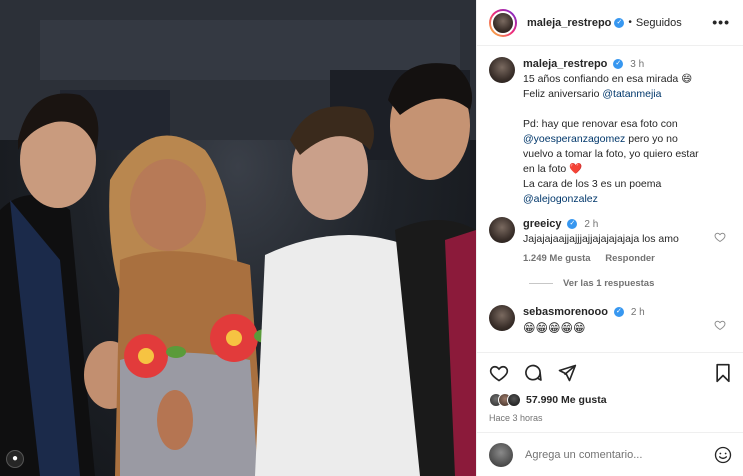 The height and width of the screenshot is (476, 743). Describe the element at coordinates (15, 459) in the screenshot. I see `tagged-users-icon: ●` at that location.